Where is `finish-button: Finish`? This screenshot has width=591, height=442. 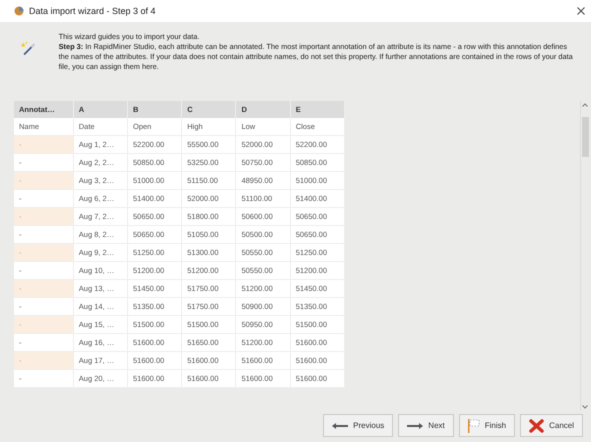
finish-button: Finish is located at coordinates (487, 425).